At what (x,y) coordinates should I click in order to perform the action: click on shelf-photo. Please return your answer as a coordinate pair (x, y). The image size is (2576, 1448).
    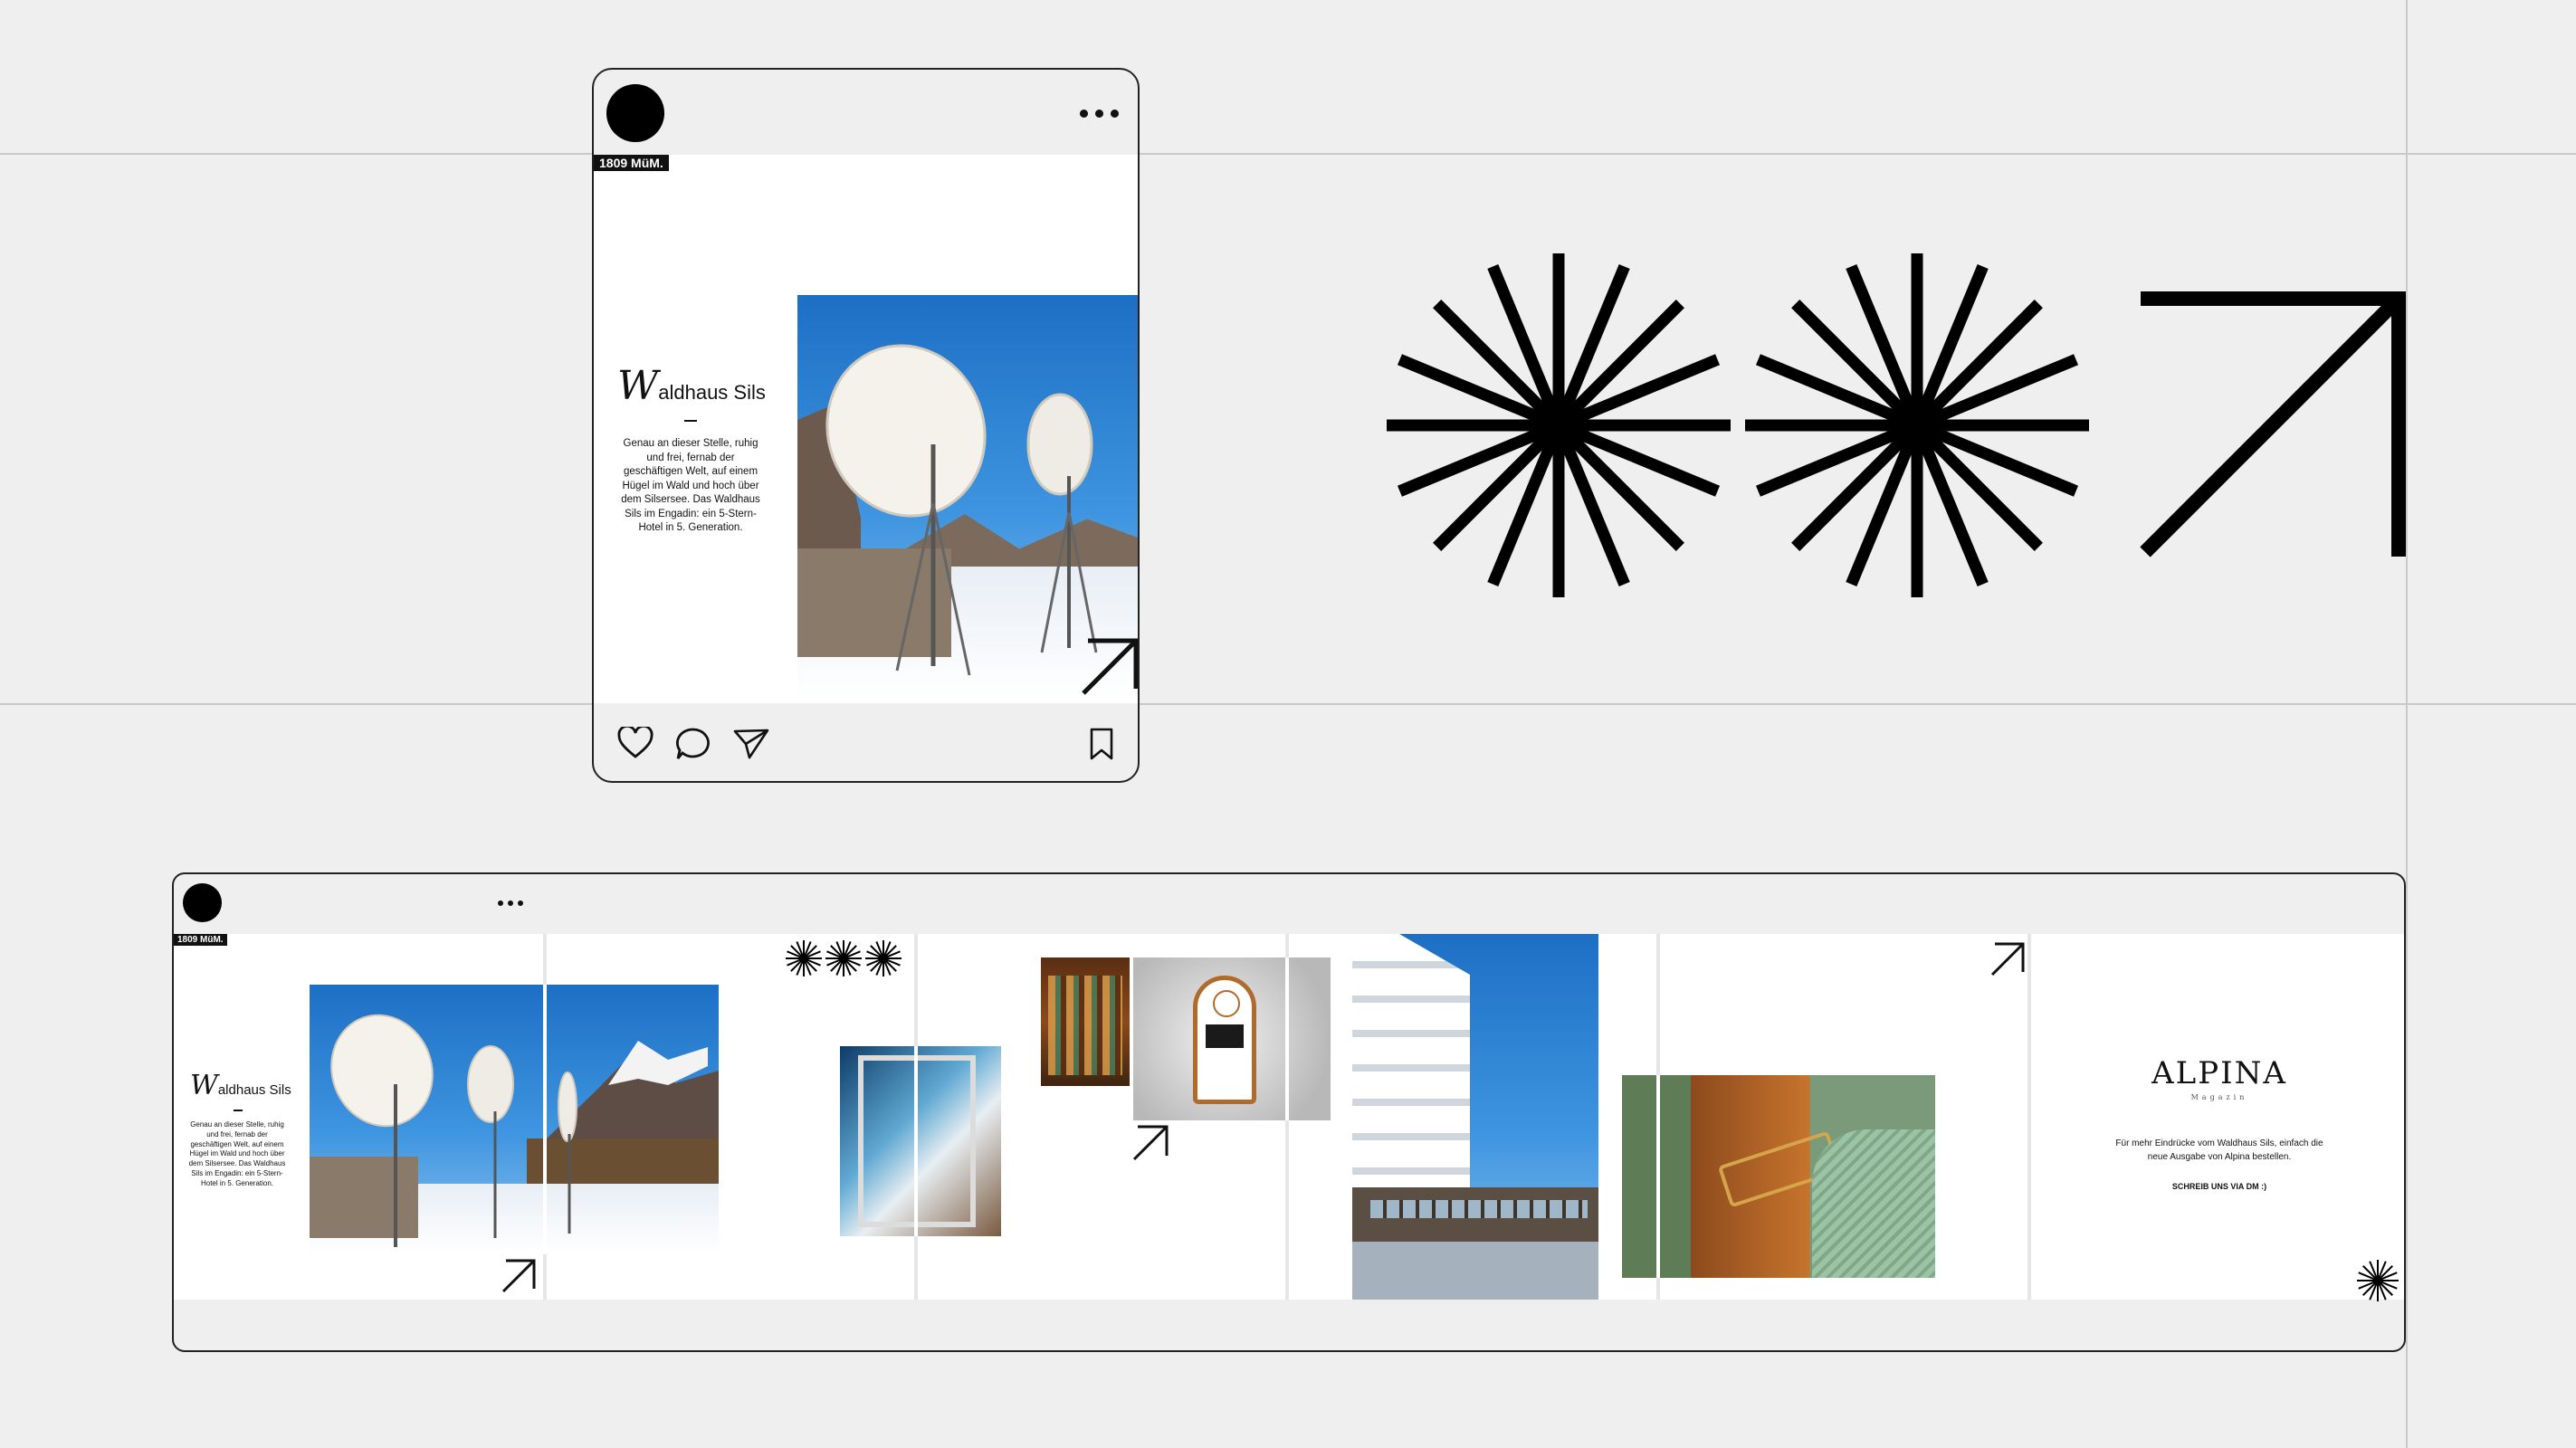
    Looking at the image, I should click on (1085, 1022).